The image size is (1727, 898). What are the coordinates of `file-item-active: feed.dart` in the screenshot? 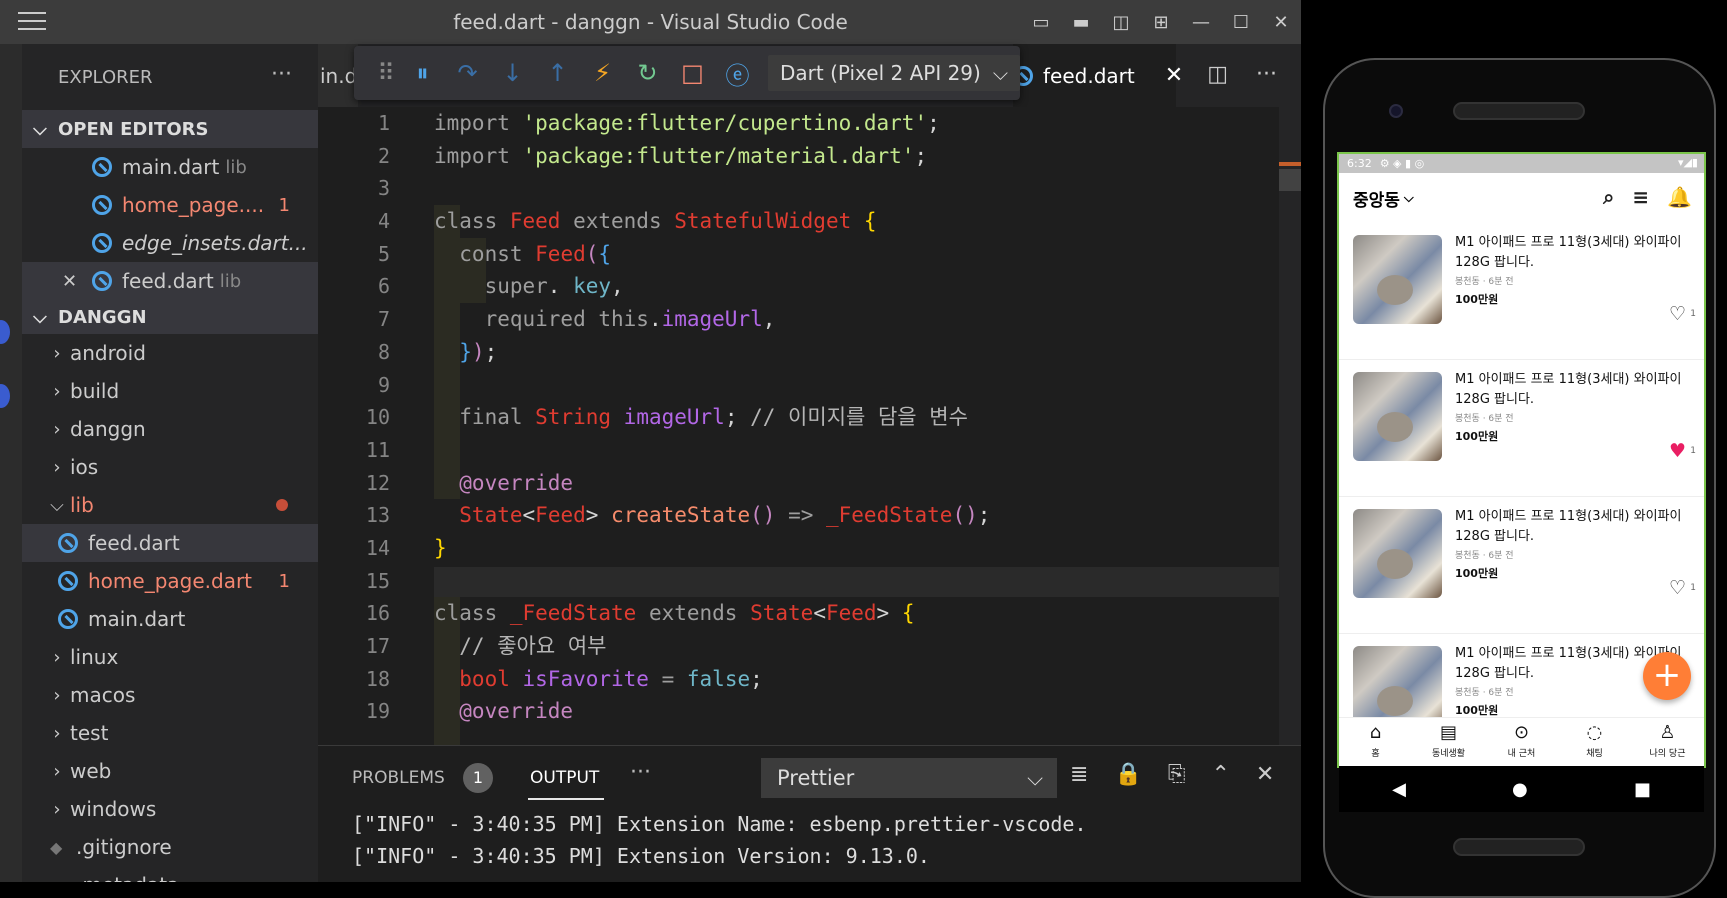 It's located at (170, 543).